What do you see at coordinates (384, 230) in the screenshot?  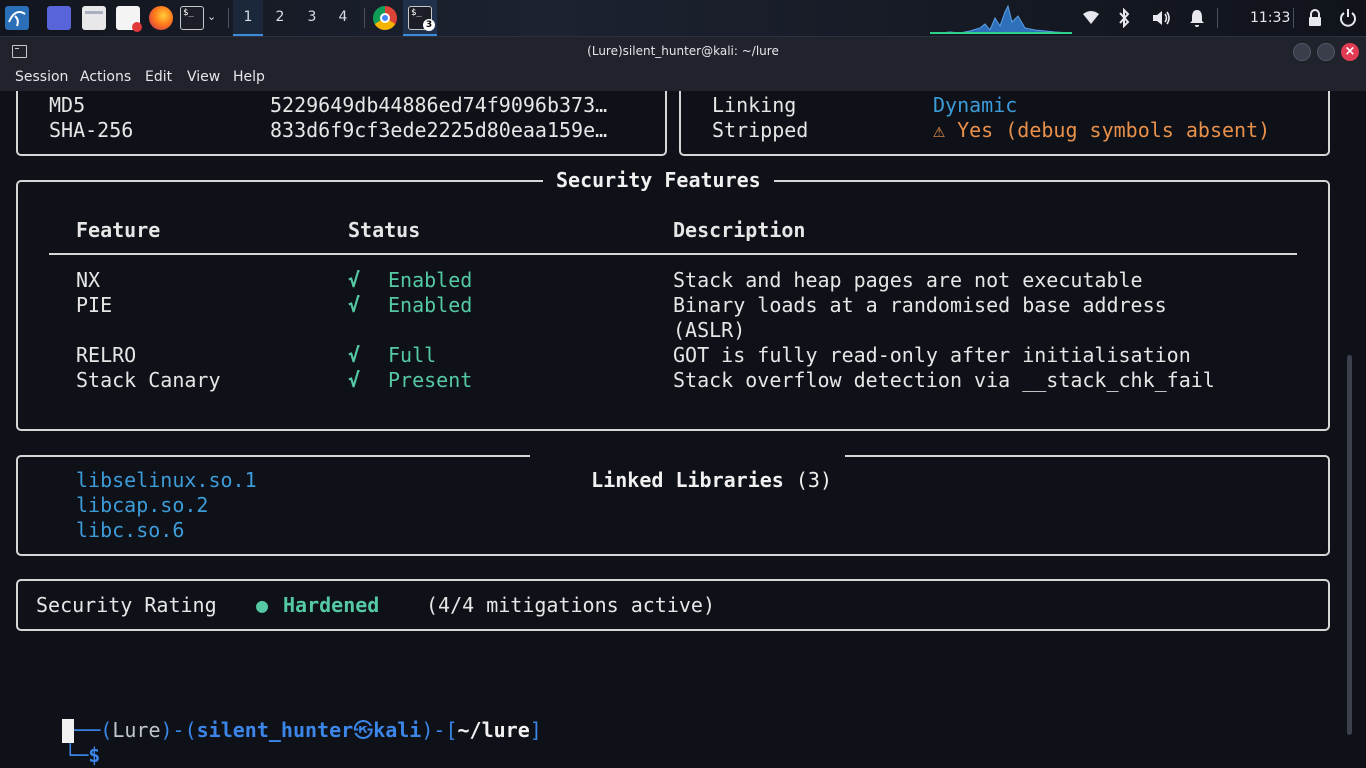 I see `header-status: Status` at bounding box center [384, 230].